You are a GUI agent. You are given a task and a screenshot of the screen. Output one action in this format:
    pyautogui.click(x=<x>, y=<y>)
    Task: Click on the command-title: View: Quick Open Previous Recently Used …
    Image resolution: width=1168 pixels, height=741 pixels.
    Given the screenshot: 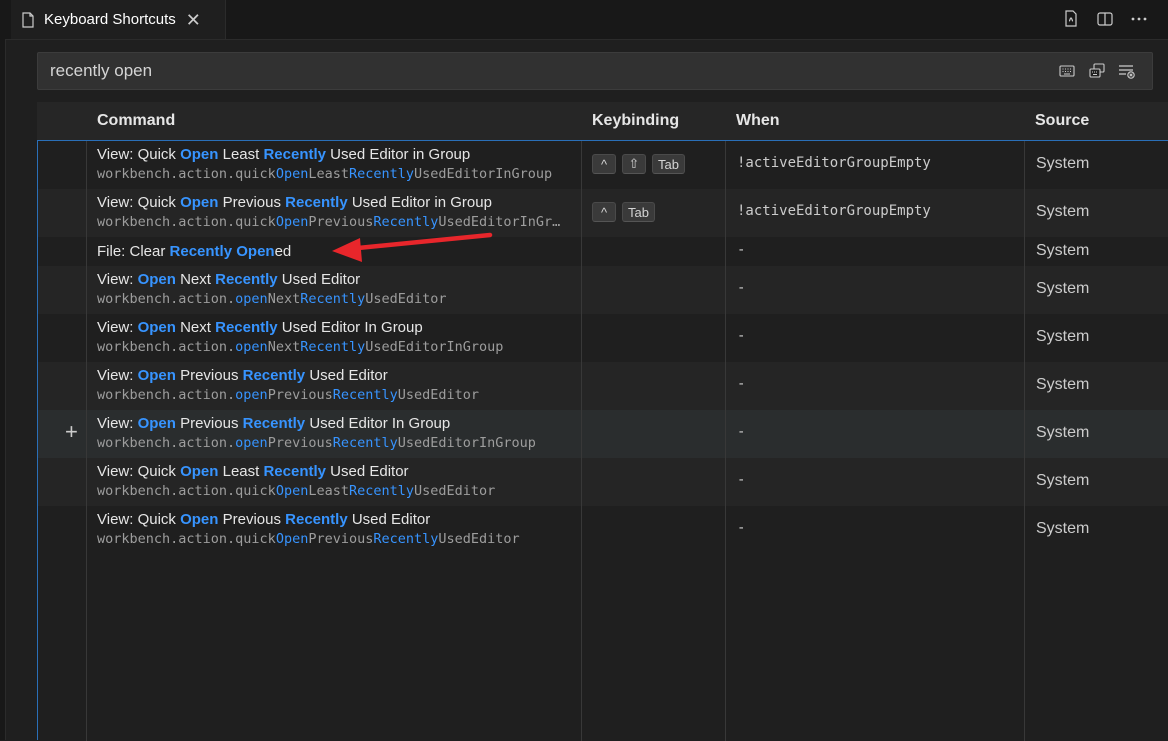 What is the action you would take?
    pyautogui.click(x=338, y=202)
    